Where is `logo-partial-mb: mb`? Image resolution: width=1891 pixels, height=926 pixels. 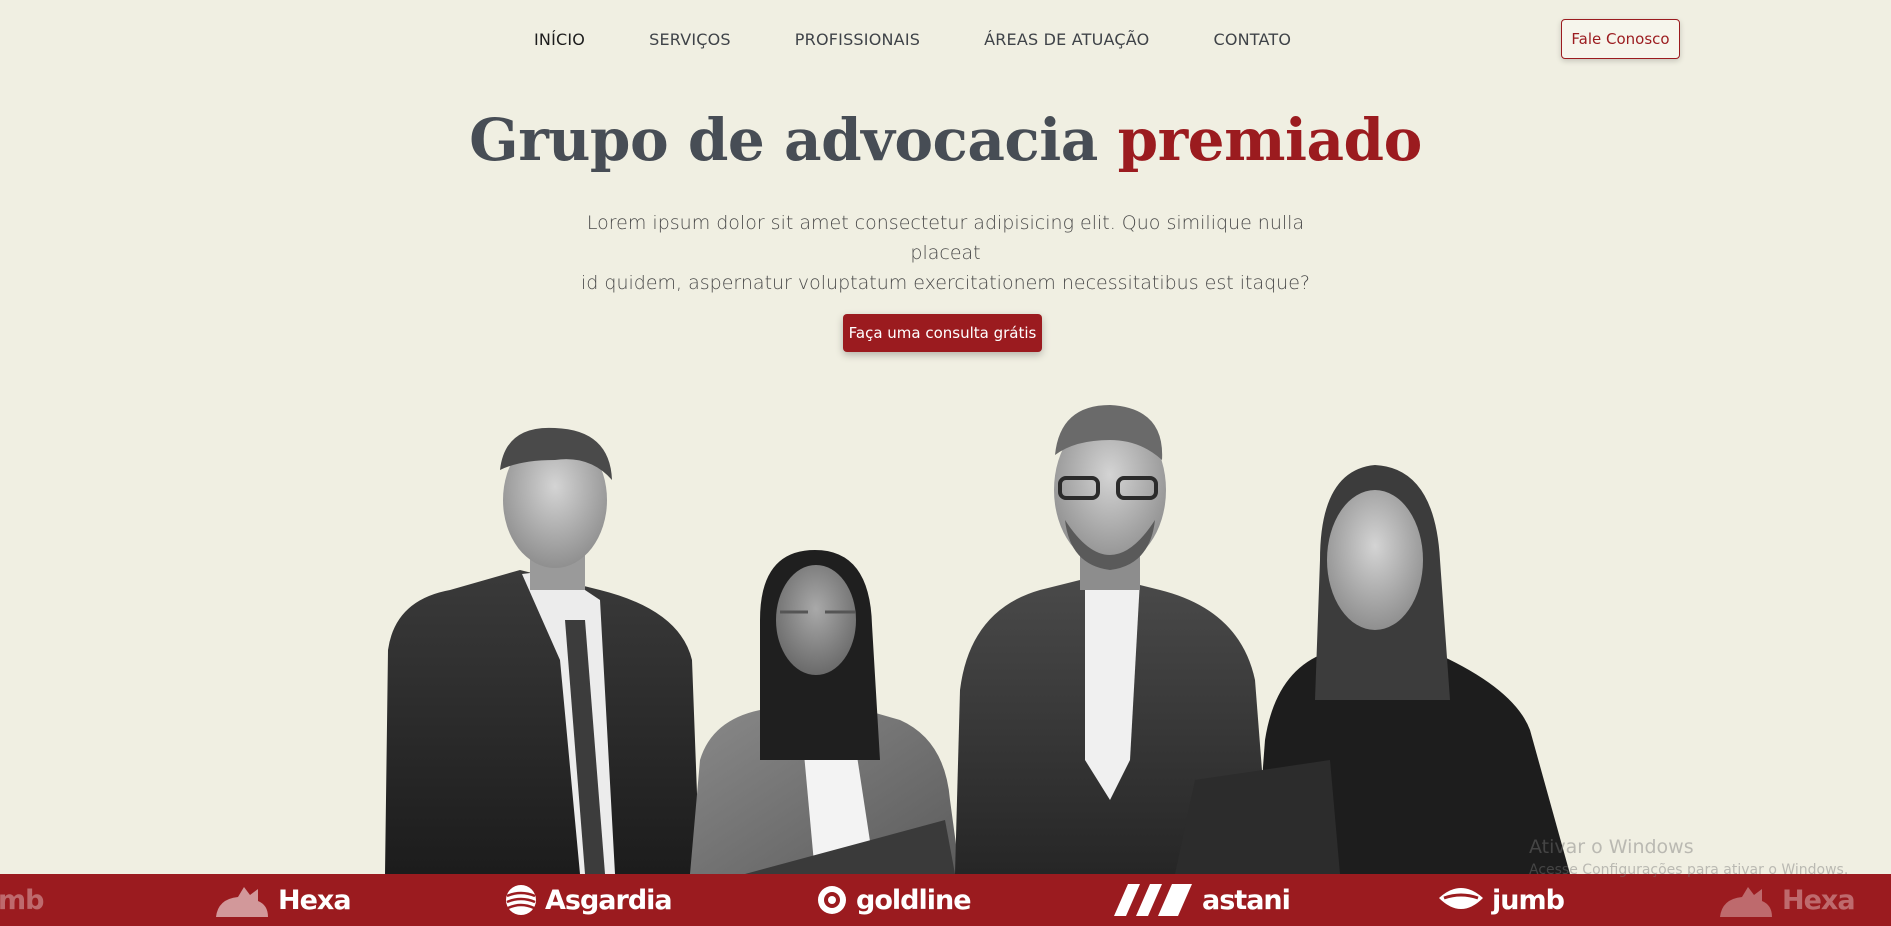
logo-partial-mb: mb is located at coordinates (22, 900).